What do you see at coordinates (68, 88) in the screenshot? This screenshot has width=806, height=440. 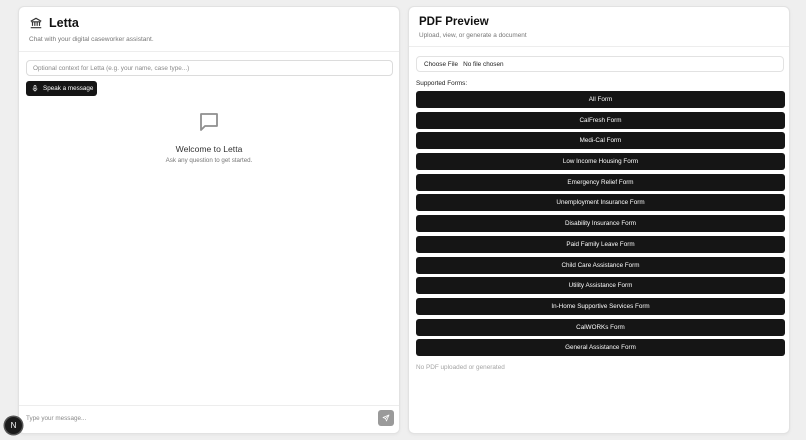 I see `speak-button-label: Speak a message` at bounding box center [68, 88].